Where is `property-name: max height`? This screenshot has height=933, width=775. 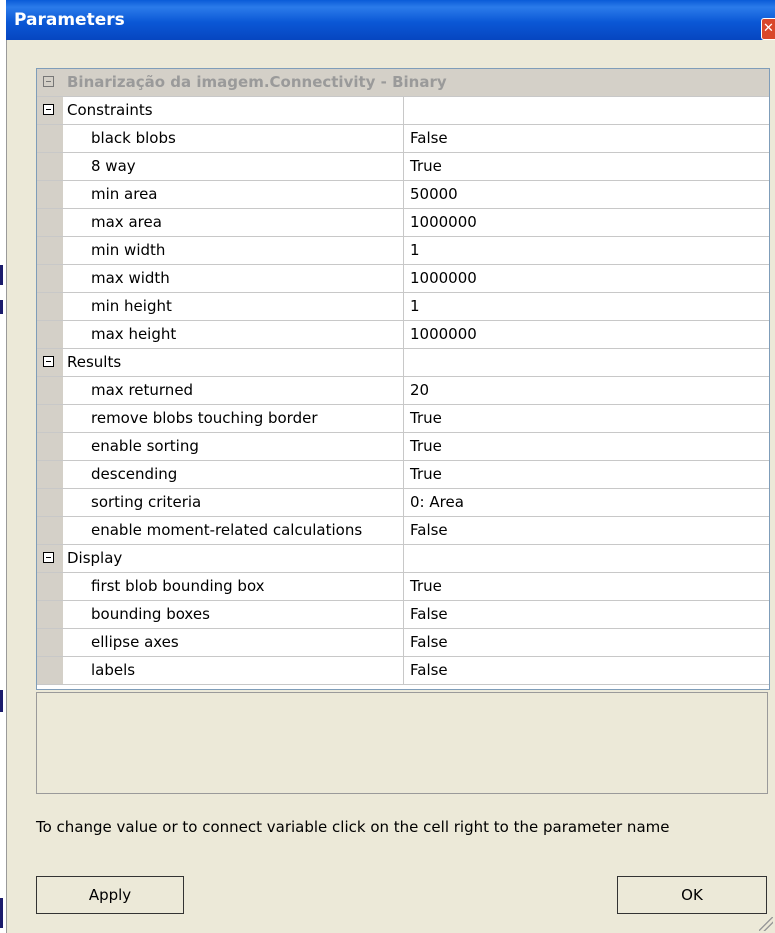 property-name: max height is located at coordinates (134, 334).